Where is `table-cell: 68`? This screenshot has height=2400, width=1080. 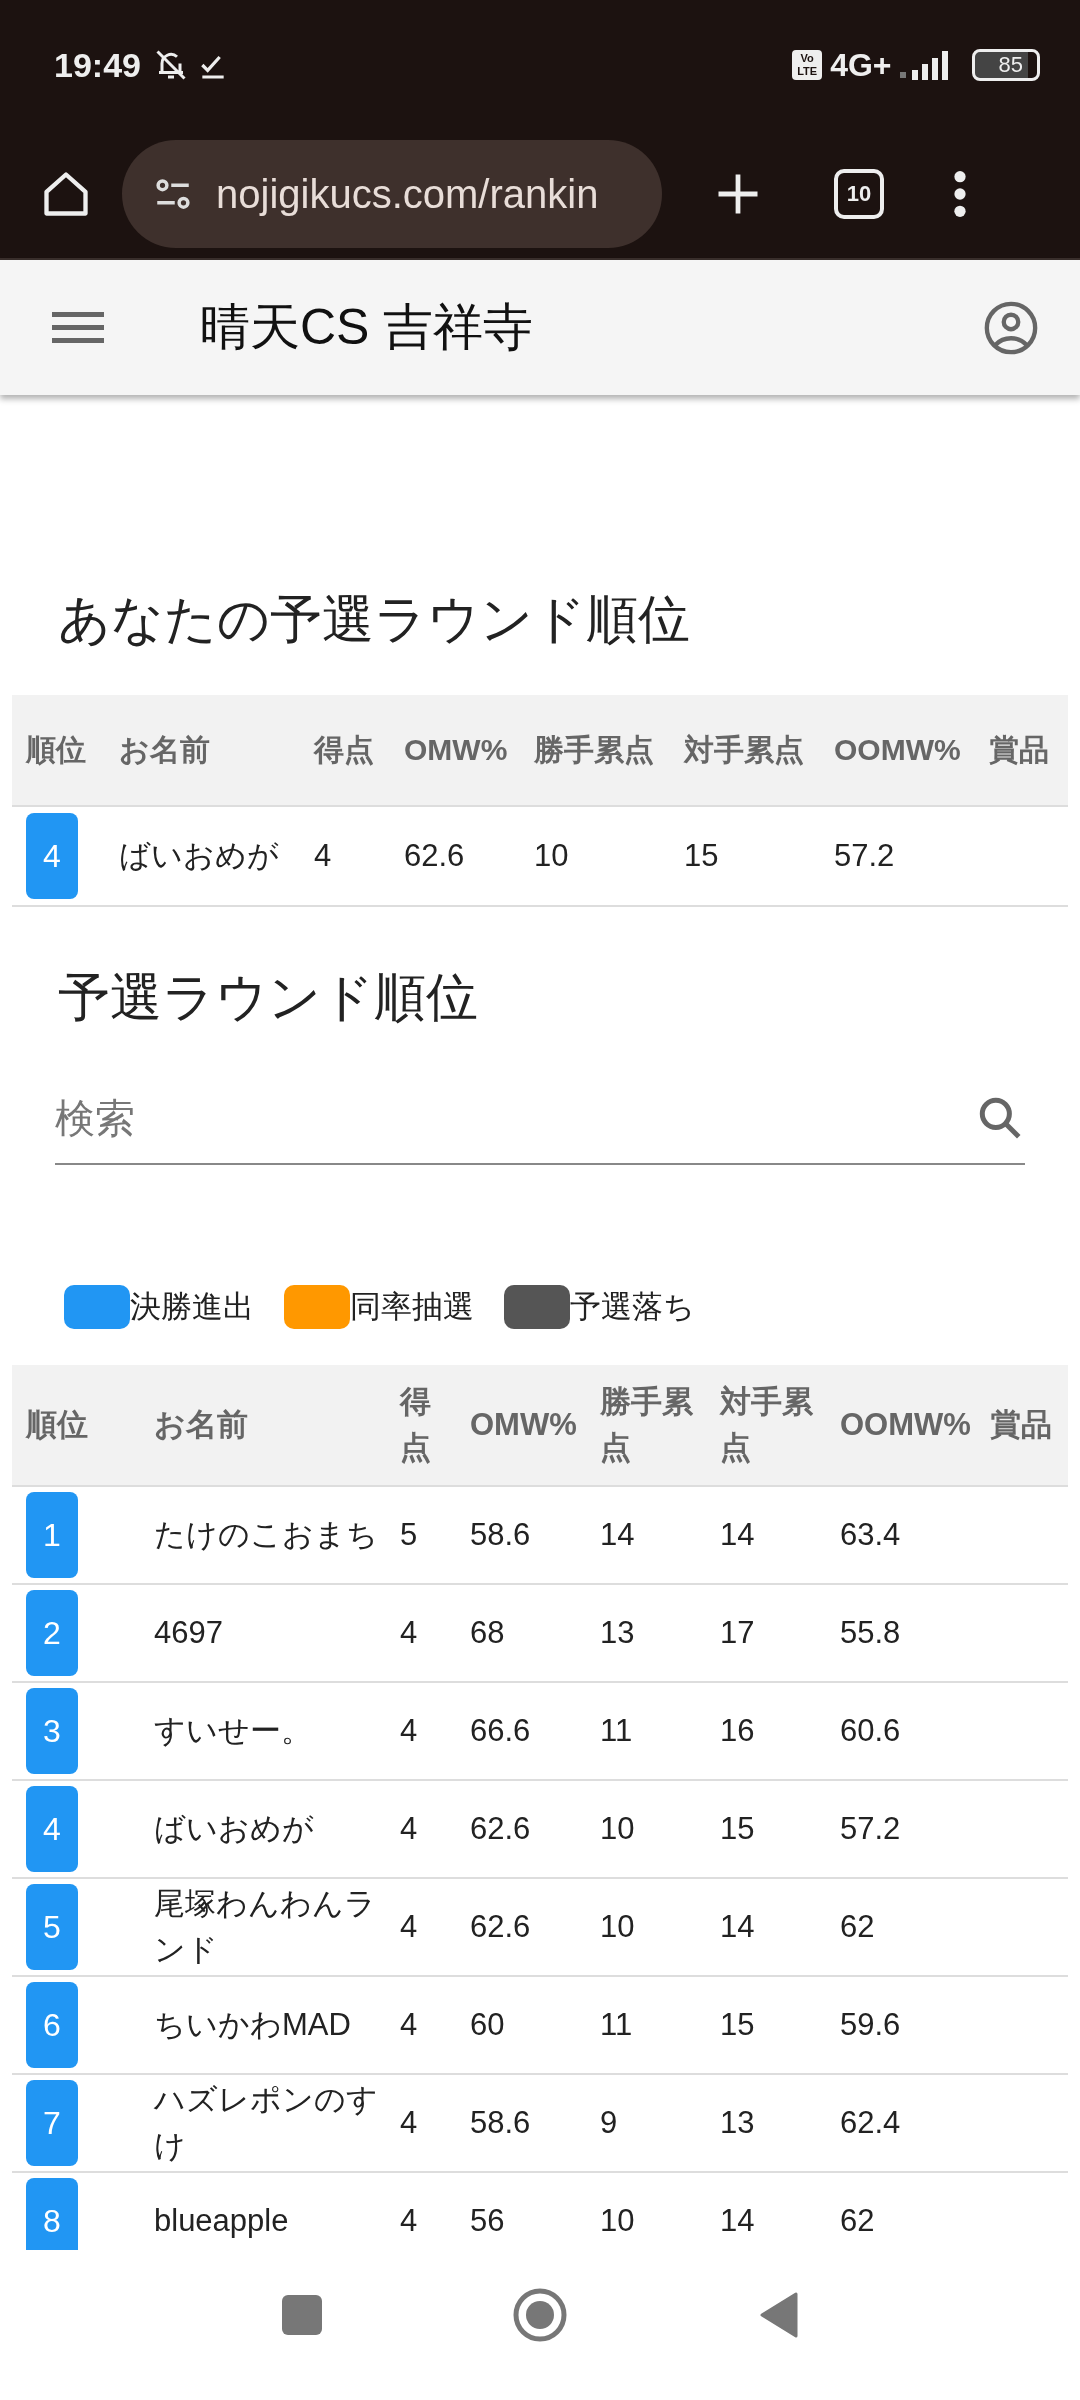 table-cell: 68 is located at coordinates (535, 1633).